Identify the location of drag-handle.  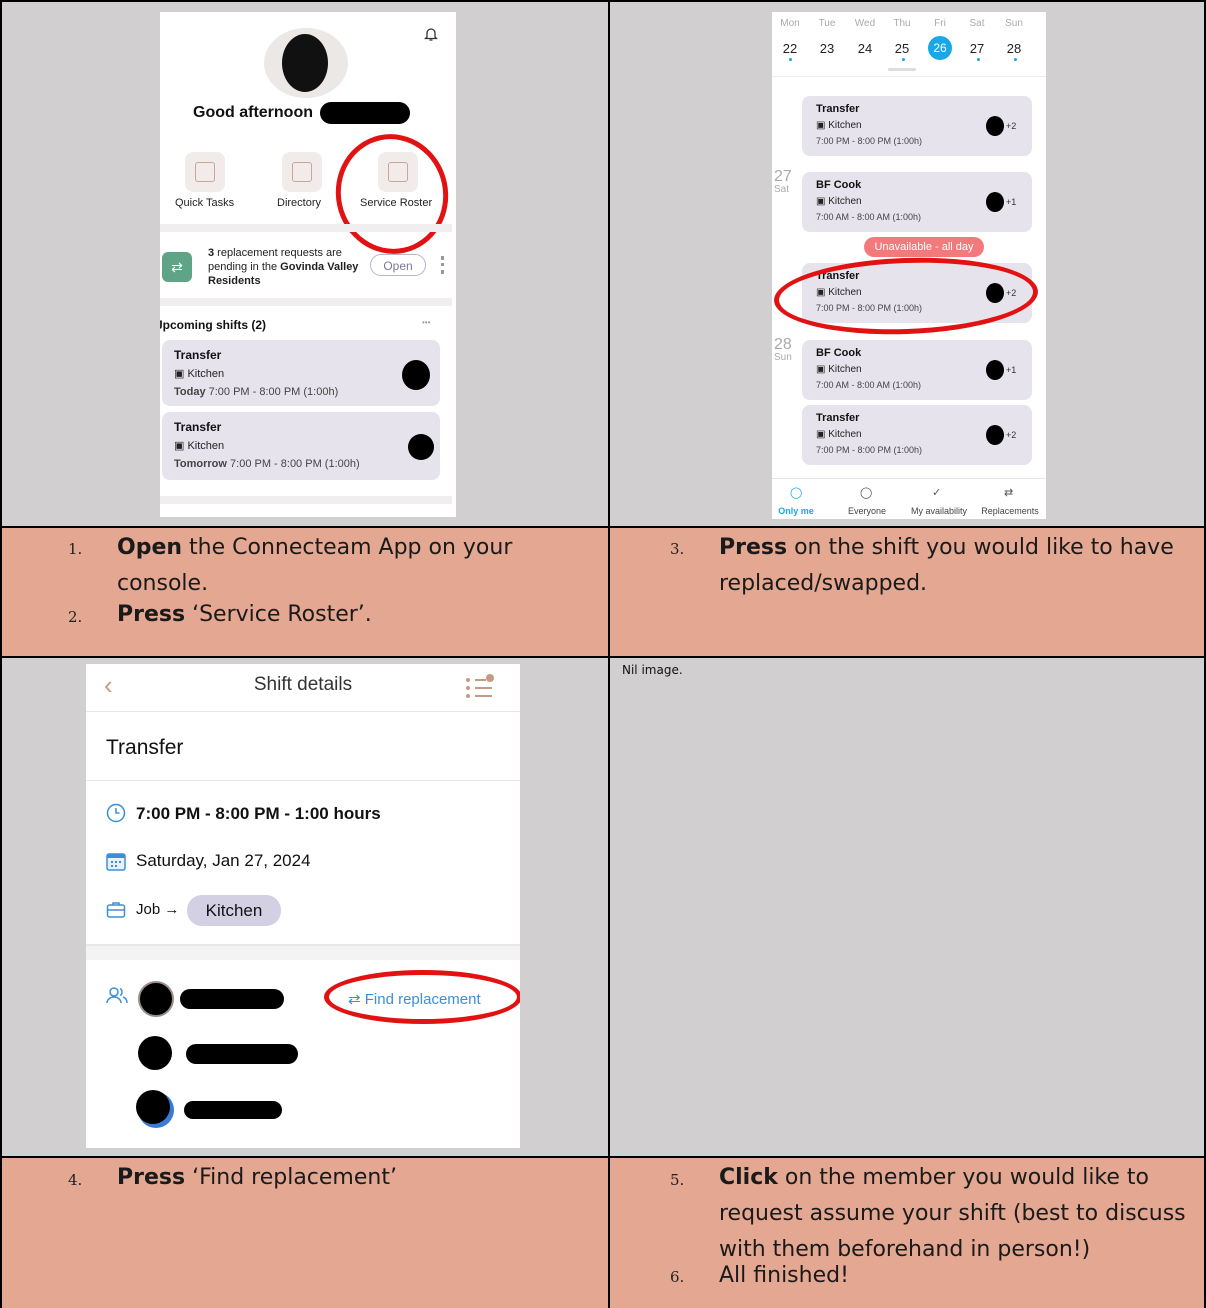
(902, 69).